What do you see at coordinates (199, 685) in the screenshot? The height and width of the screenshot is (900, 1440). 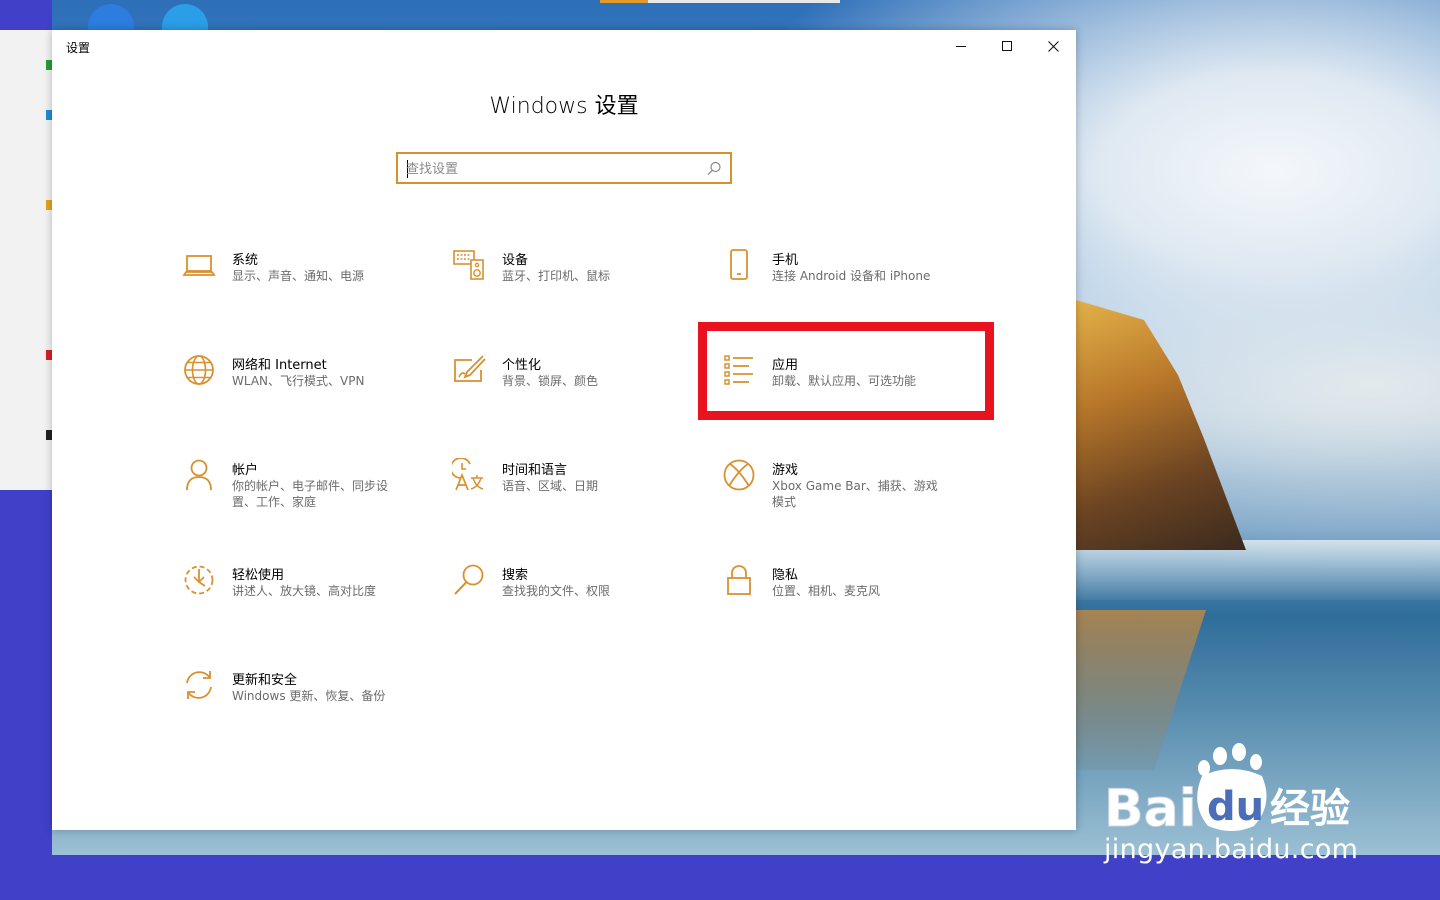 I see `update-icon` at bounding box center [199, 685].